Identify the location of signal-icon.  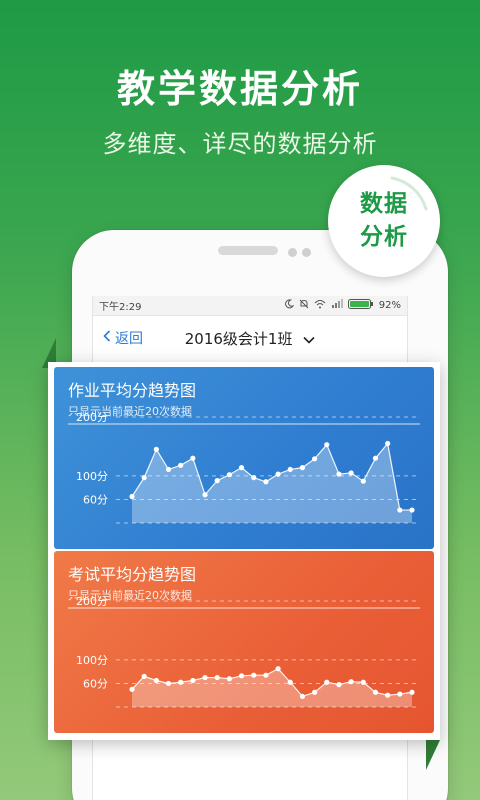
(337, 305).